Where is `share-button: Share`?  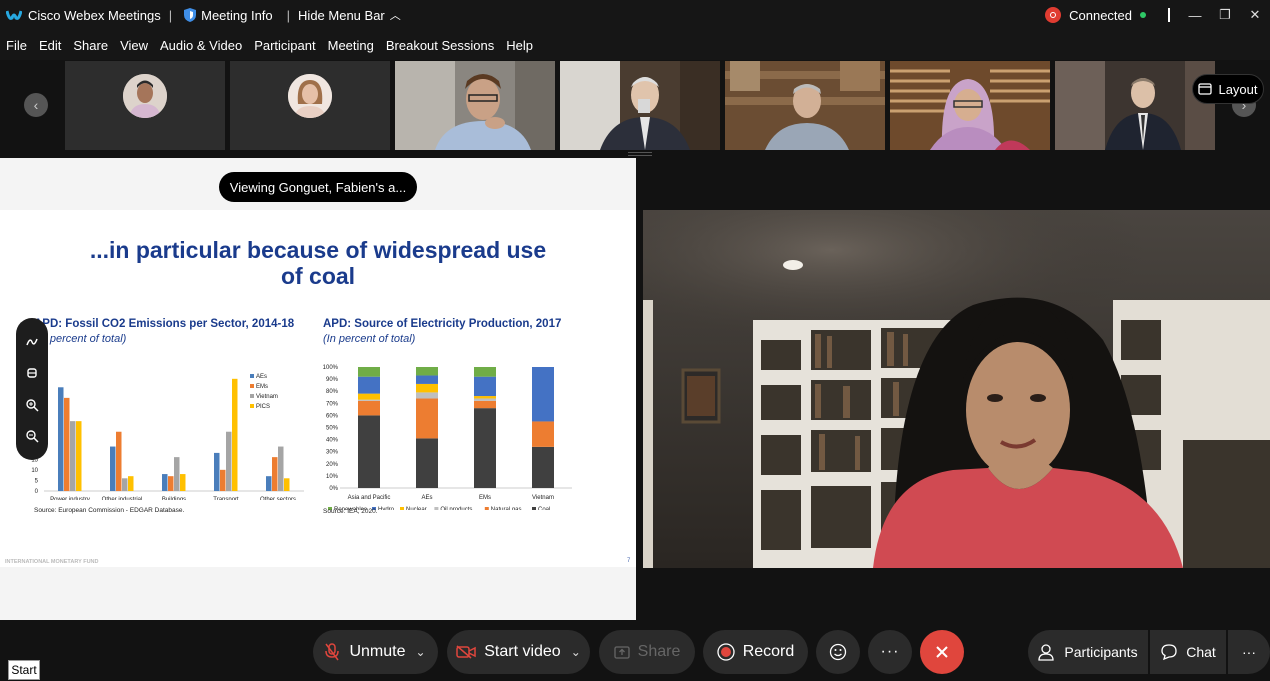
share-button: Share is located at coordinates (647, 652).